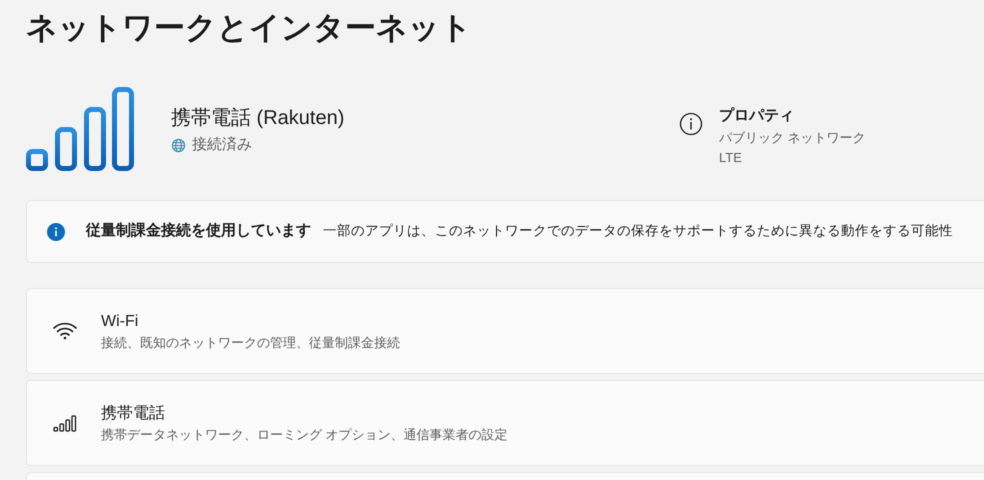  What do you see at coordinates (638, 231) in the screenshot?
I see `banner-message: 一部のアプリは、このネットワークでのデータの保存をサポートするために異なる動作をする可能性` at bounding box center [638, 231].